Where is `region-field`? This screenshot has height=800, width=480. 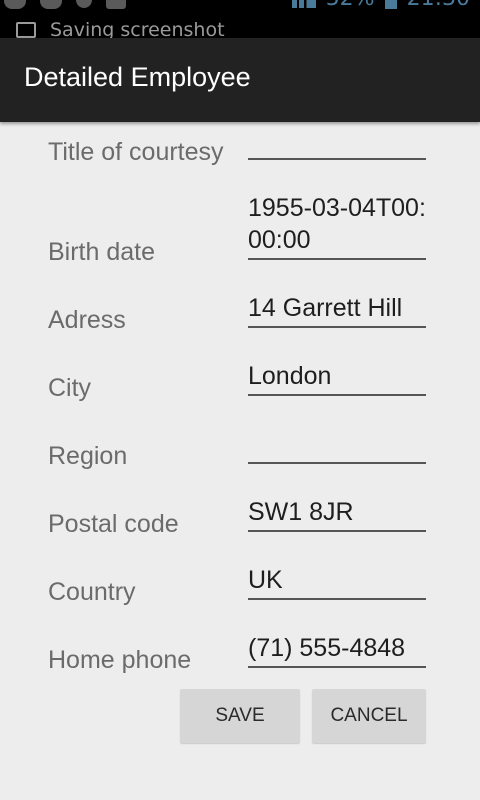 region-field is located at coordinates (337, 446).